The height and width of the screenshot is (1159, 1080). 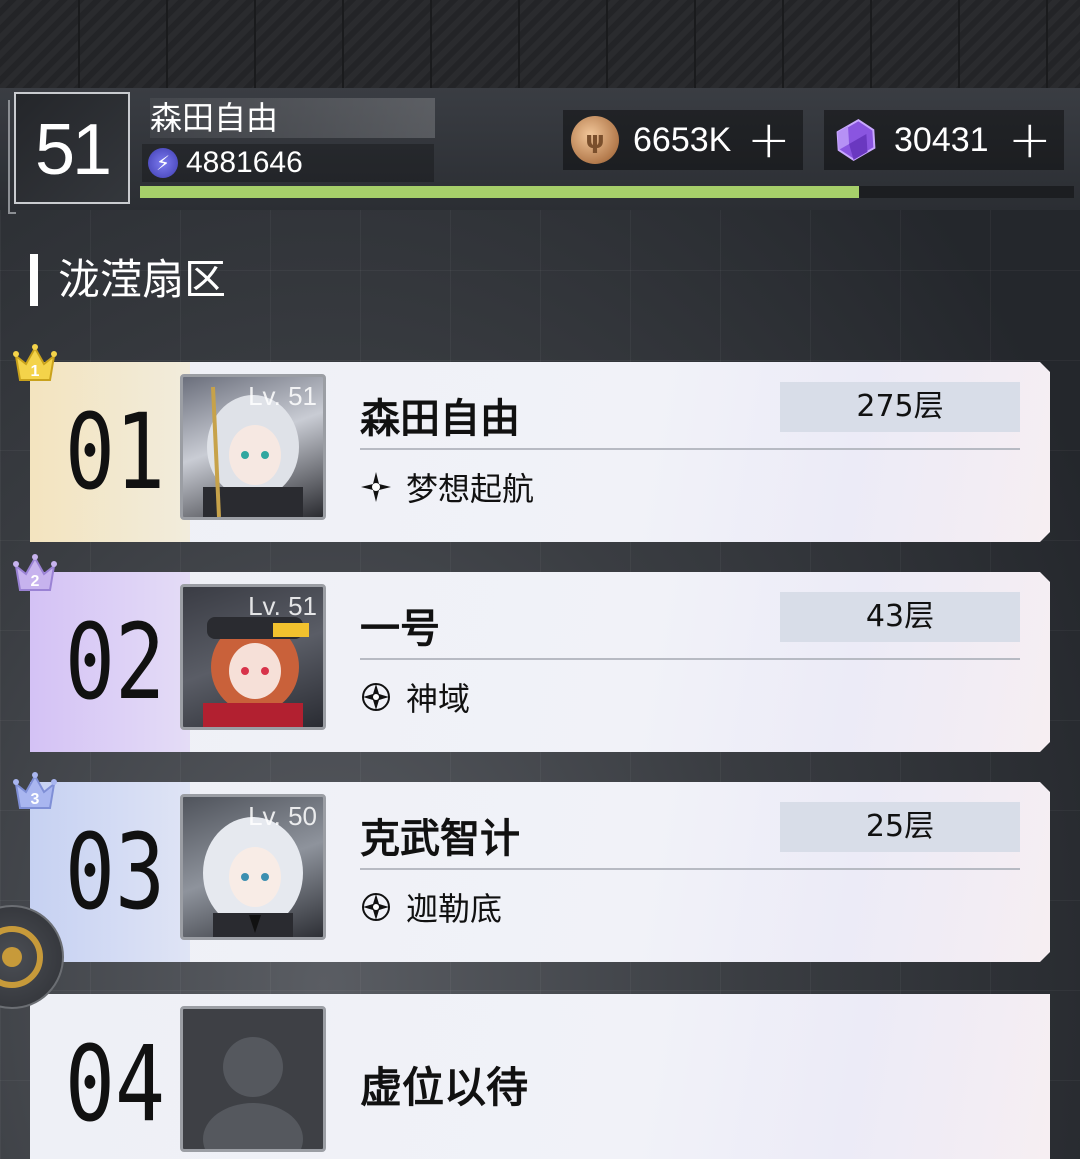 What do you see at coordinates (115, 452) in the screenshot?
I see `rank-number: 01` at bounding box center [115, 452].